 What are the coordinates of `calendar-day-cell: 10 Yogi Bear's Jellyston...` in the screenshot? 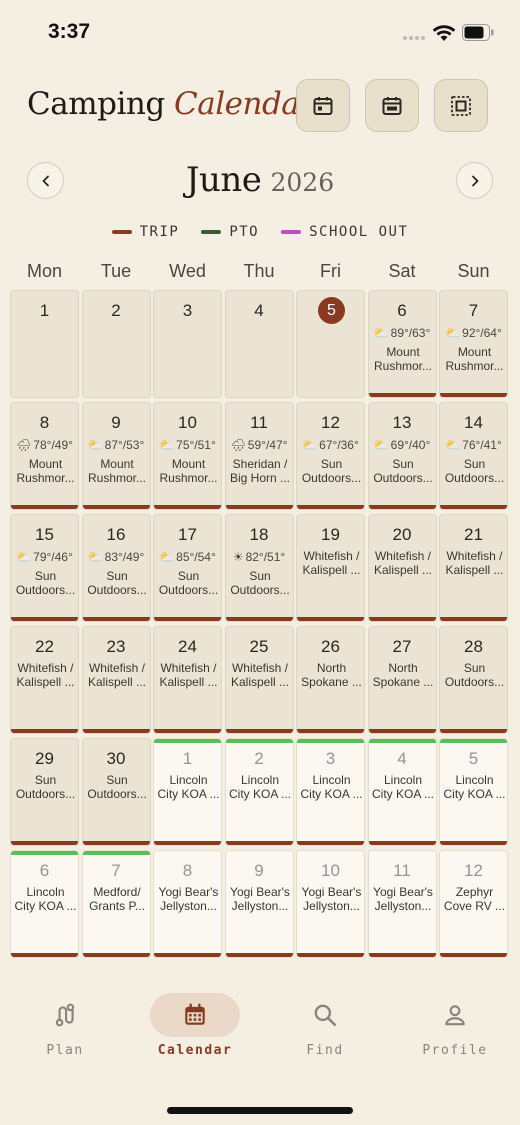 It's located at (330, 904).